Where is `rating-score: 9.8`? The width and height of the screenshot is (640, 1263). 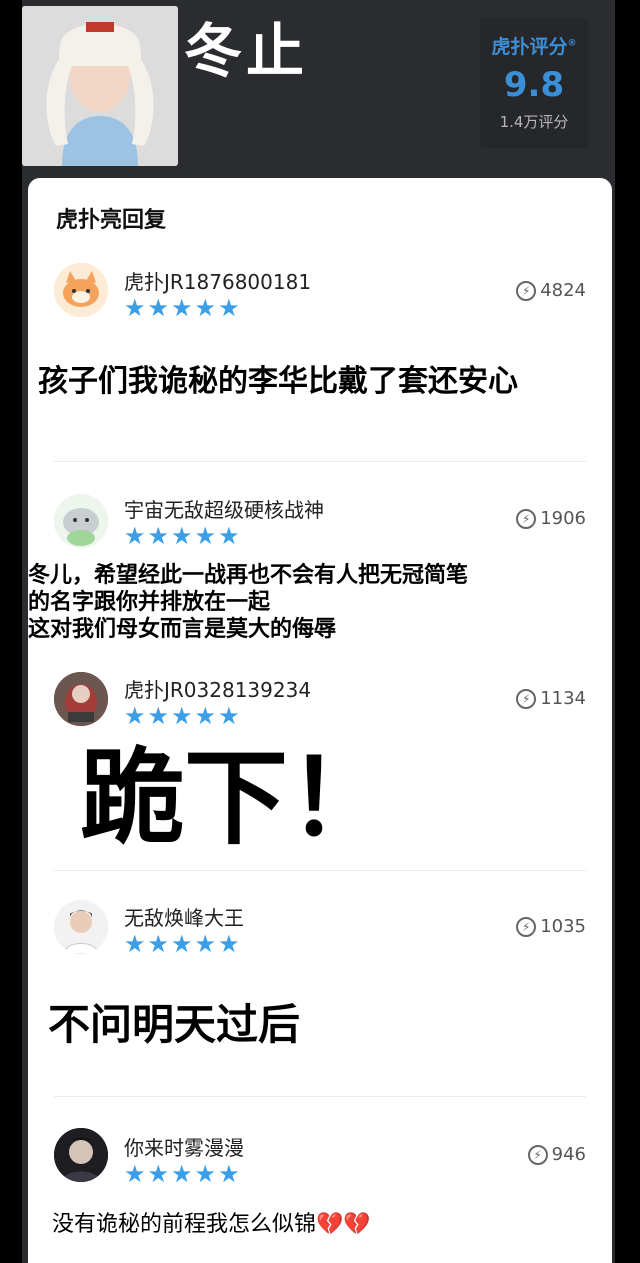 rating-score: 9.8 is located at coordinates (534, 85).